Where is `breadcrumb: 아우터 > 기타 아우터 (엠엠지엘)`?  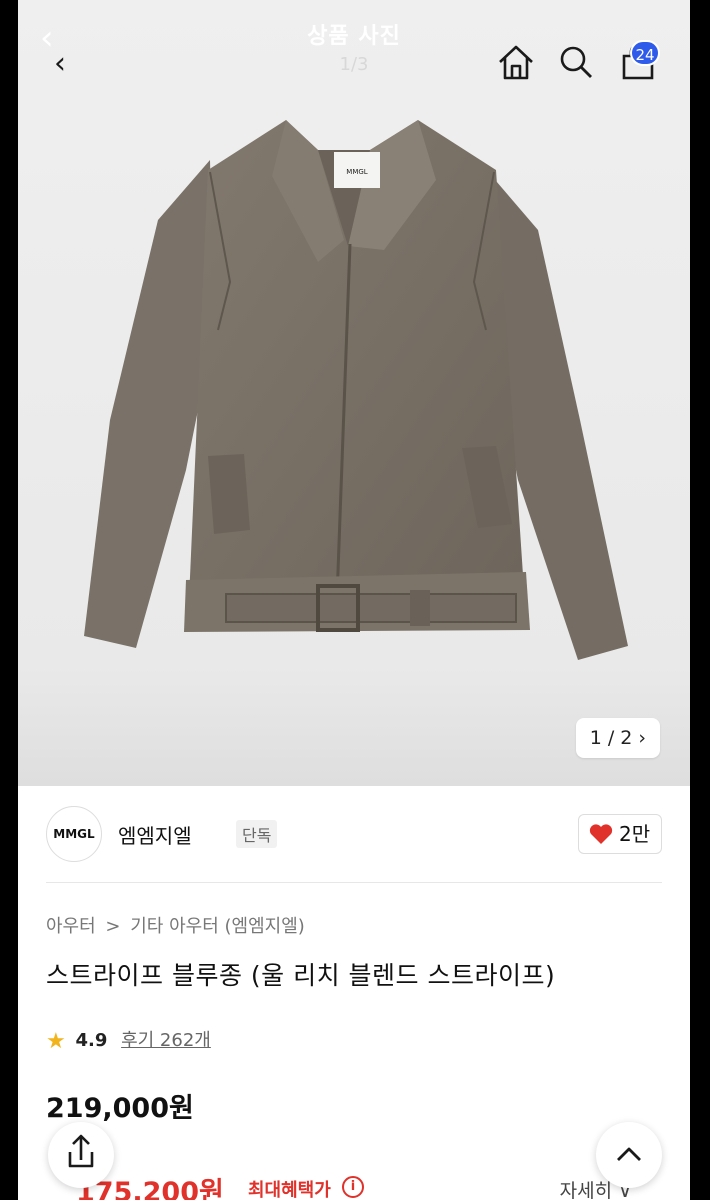
breadcrumb: 아우터 > 기타 아우터 (엠엠지엘) is located at coordinates (177, 925).